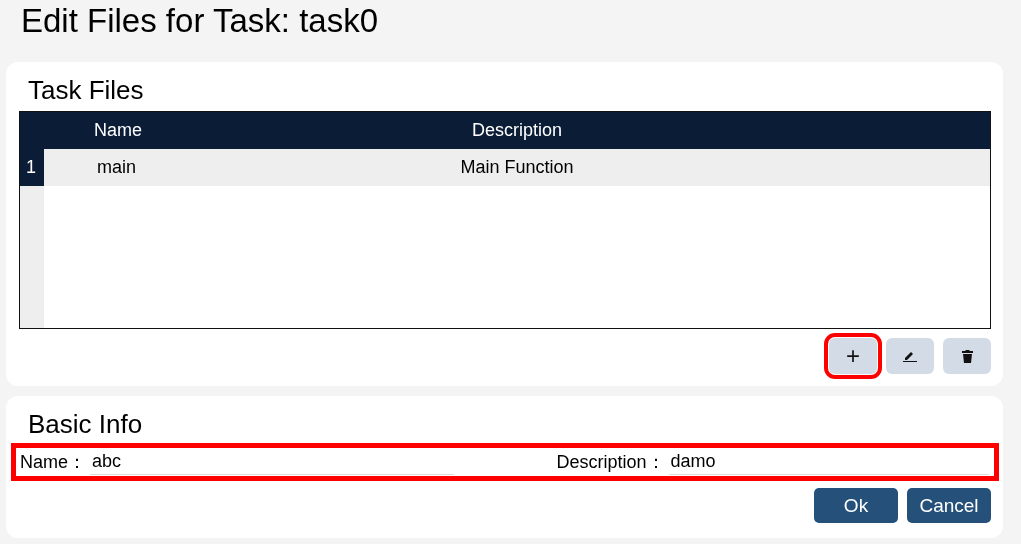  I want to click on input-field: damo, so click(828, 462).